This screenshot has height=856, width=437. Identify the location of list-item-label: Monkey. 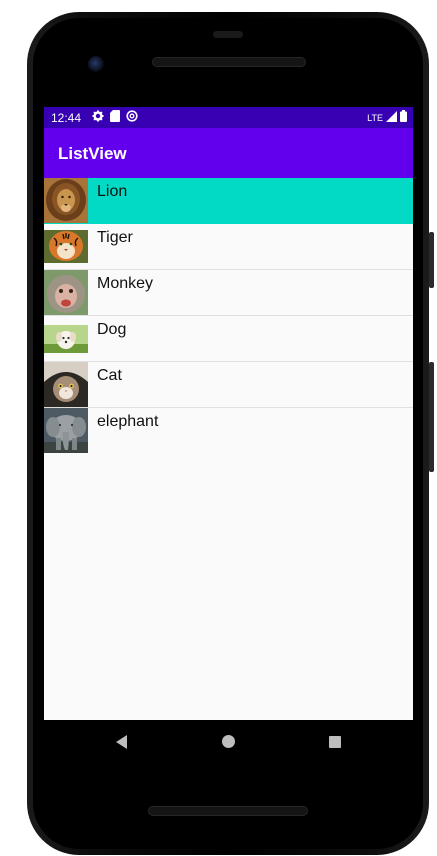
(125, 283).